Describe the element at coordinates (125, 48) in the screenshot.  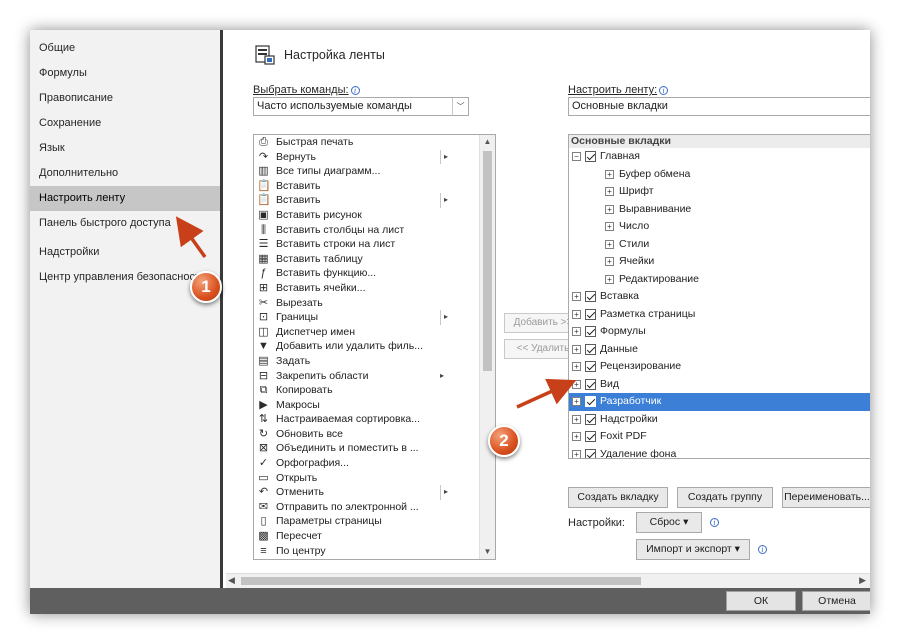
I see `nav-item: Общие` at that location.